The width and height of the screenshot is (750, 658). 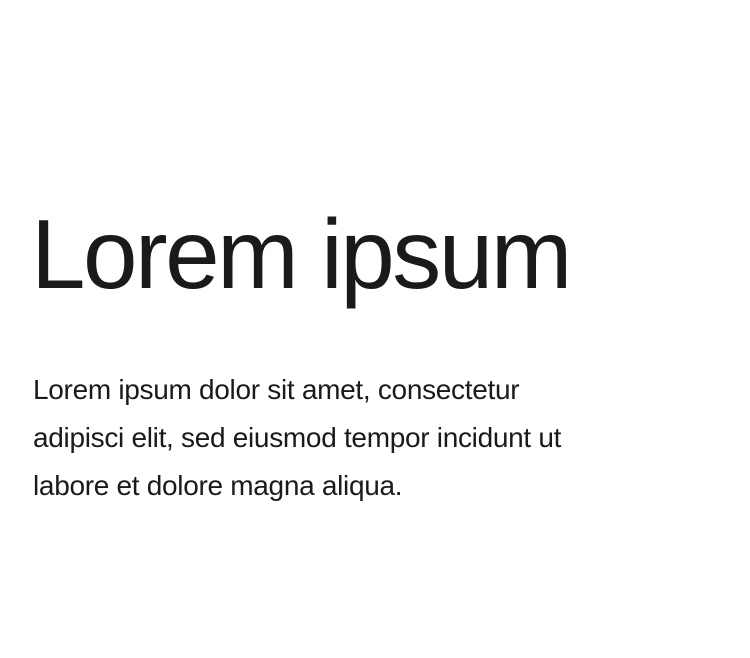 I want to click on paragraph-line: Lorem ipsum dolor sit amet, consectetur, so click(x=276, y=389).